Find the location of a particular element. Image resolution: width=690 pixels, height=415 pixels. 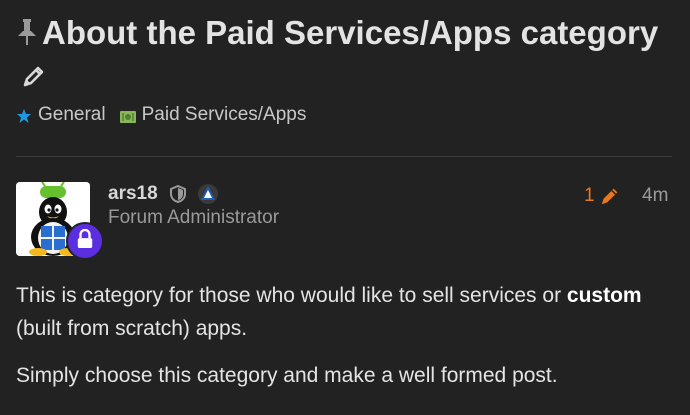

pencil-icon is located at coordinates (609, 196).